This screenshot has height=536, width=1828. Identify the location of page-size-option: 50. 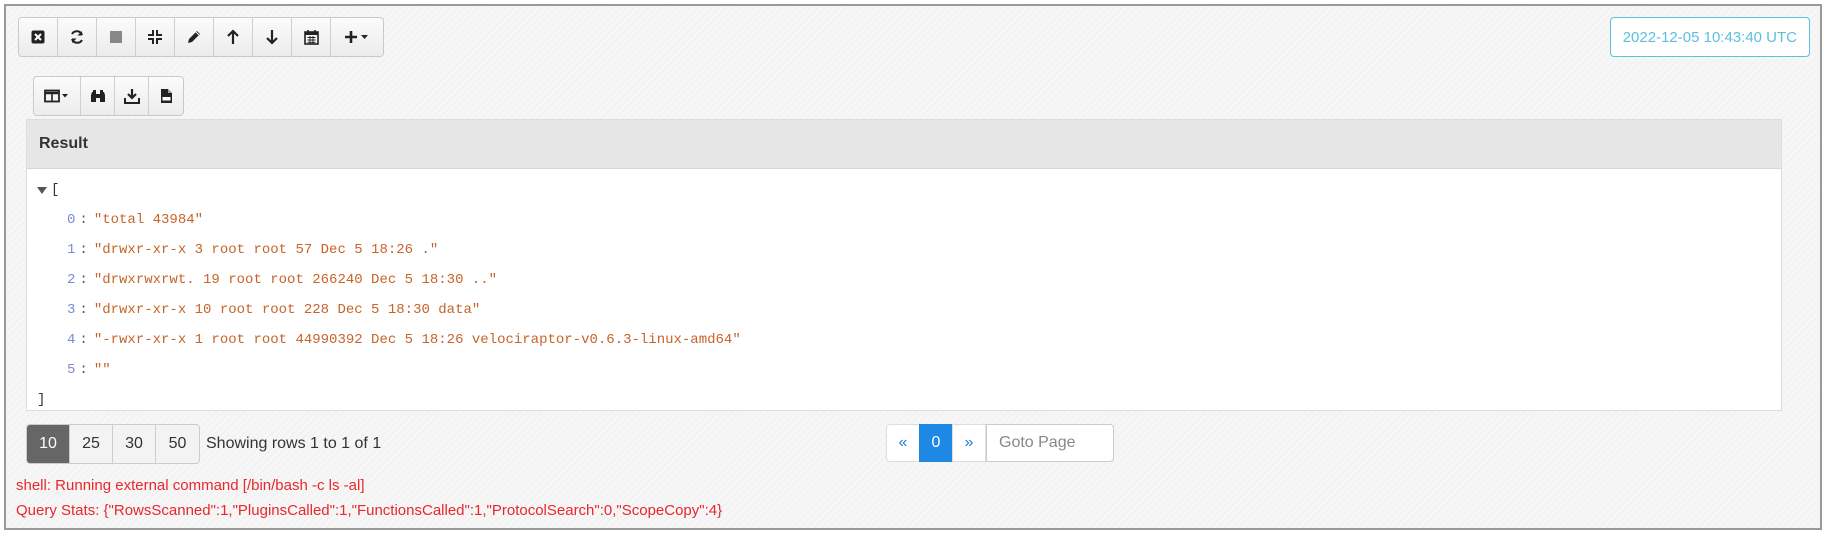
(177, 444).